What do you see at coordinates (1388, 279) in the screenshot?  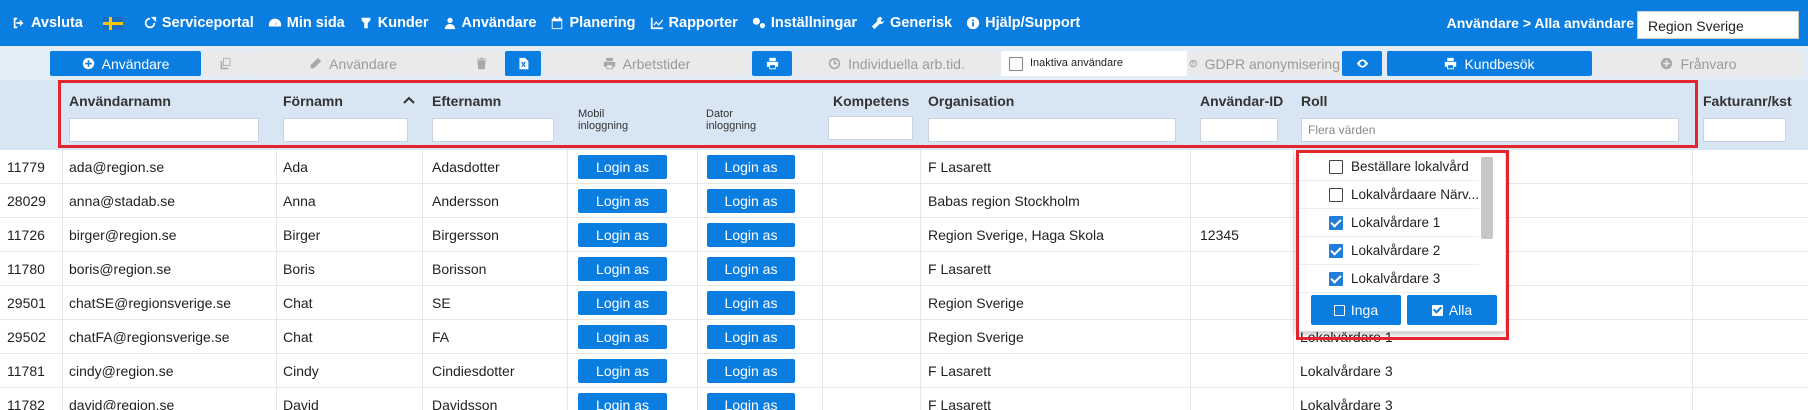 I see `role-option: Lokalvårdare 3` at bounding box center [1388, 279].